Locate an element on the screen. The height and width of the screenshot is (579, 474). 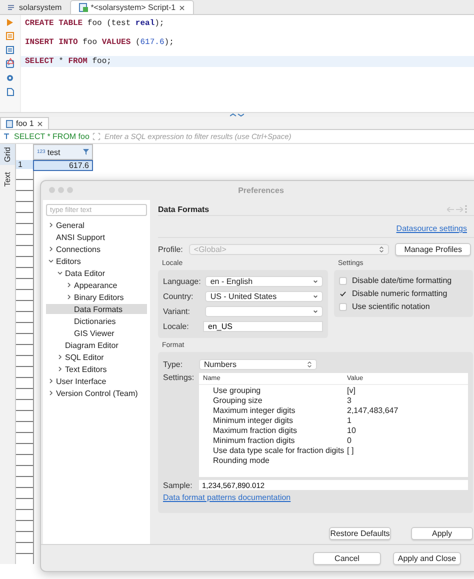
tree-item: Dictionaries is located at coordinates (96, 321).